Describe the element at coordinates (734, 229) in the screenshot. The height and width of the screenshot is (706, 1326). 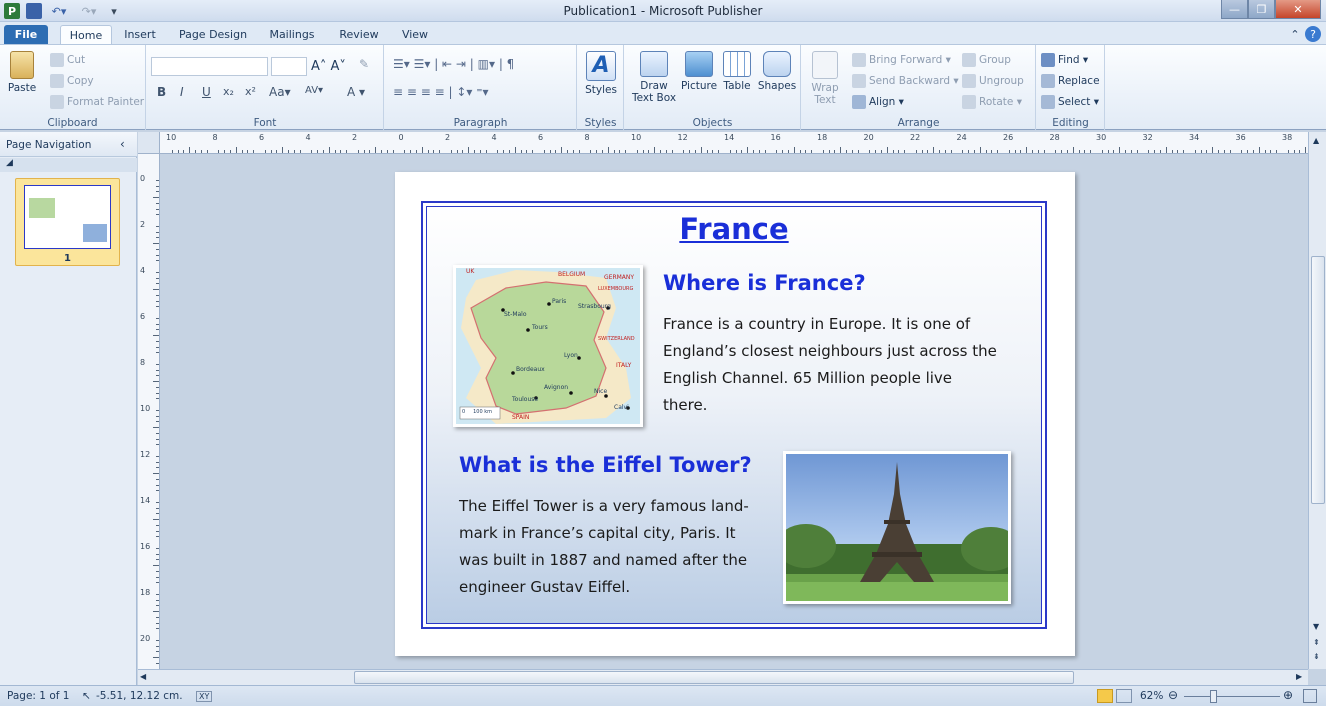
I see `document-title: France` at that location.